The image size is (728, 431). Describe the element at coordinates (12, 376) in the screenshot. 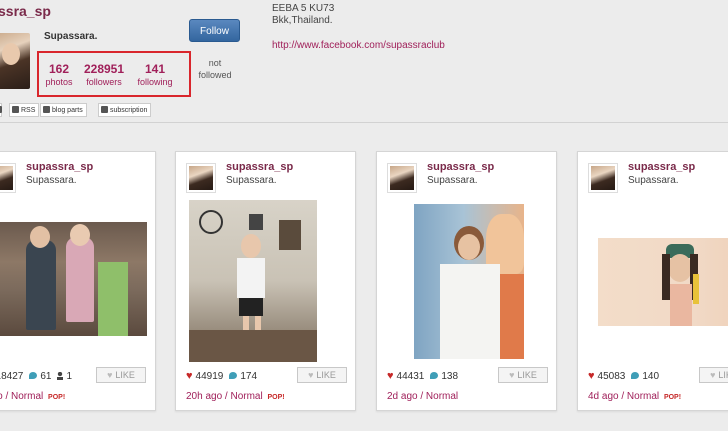

I see `card-likes: 18427` at that location.